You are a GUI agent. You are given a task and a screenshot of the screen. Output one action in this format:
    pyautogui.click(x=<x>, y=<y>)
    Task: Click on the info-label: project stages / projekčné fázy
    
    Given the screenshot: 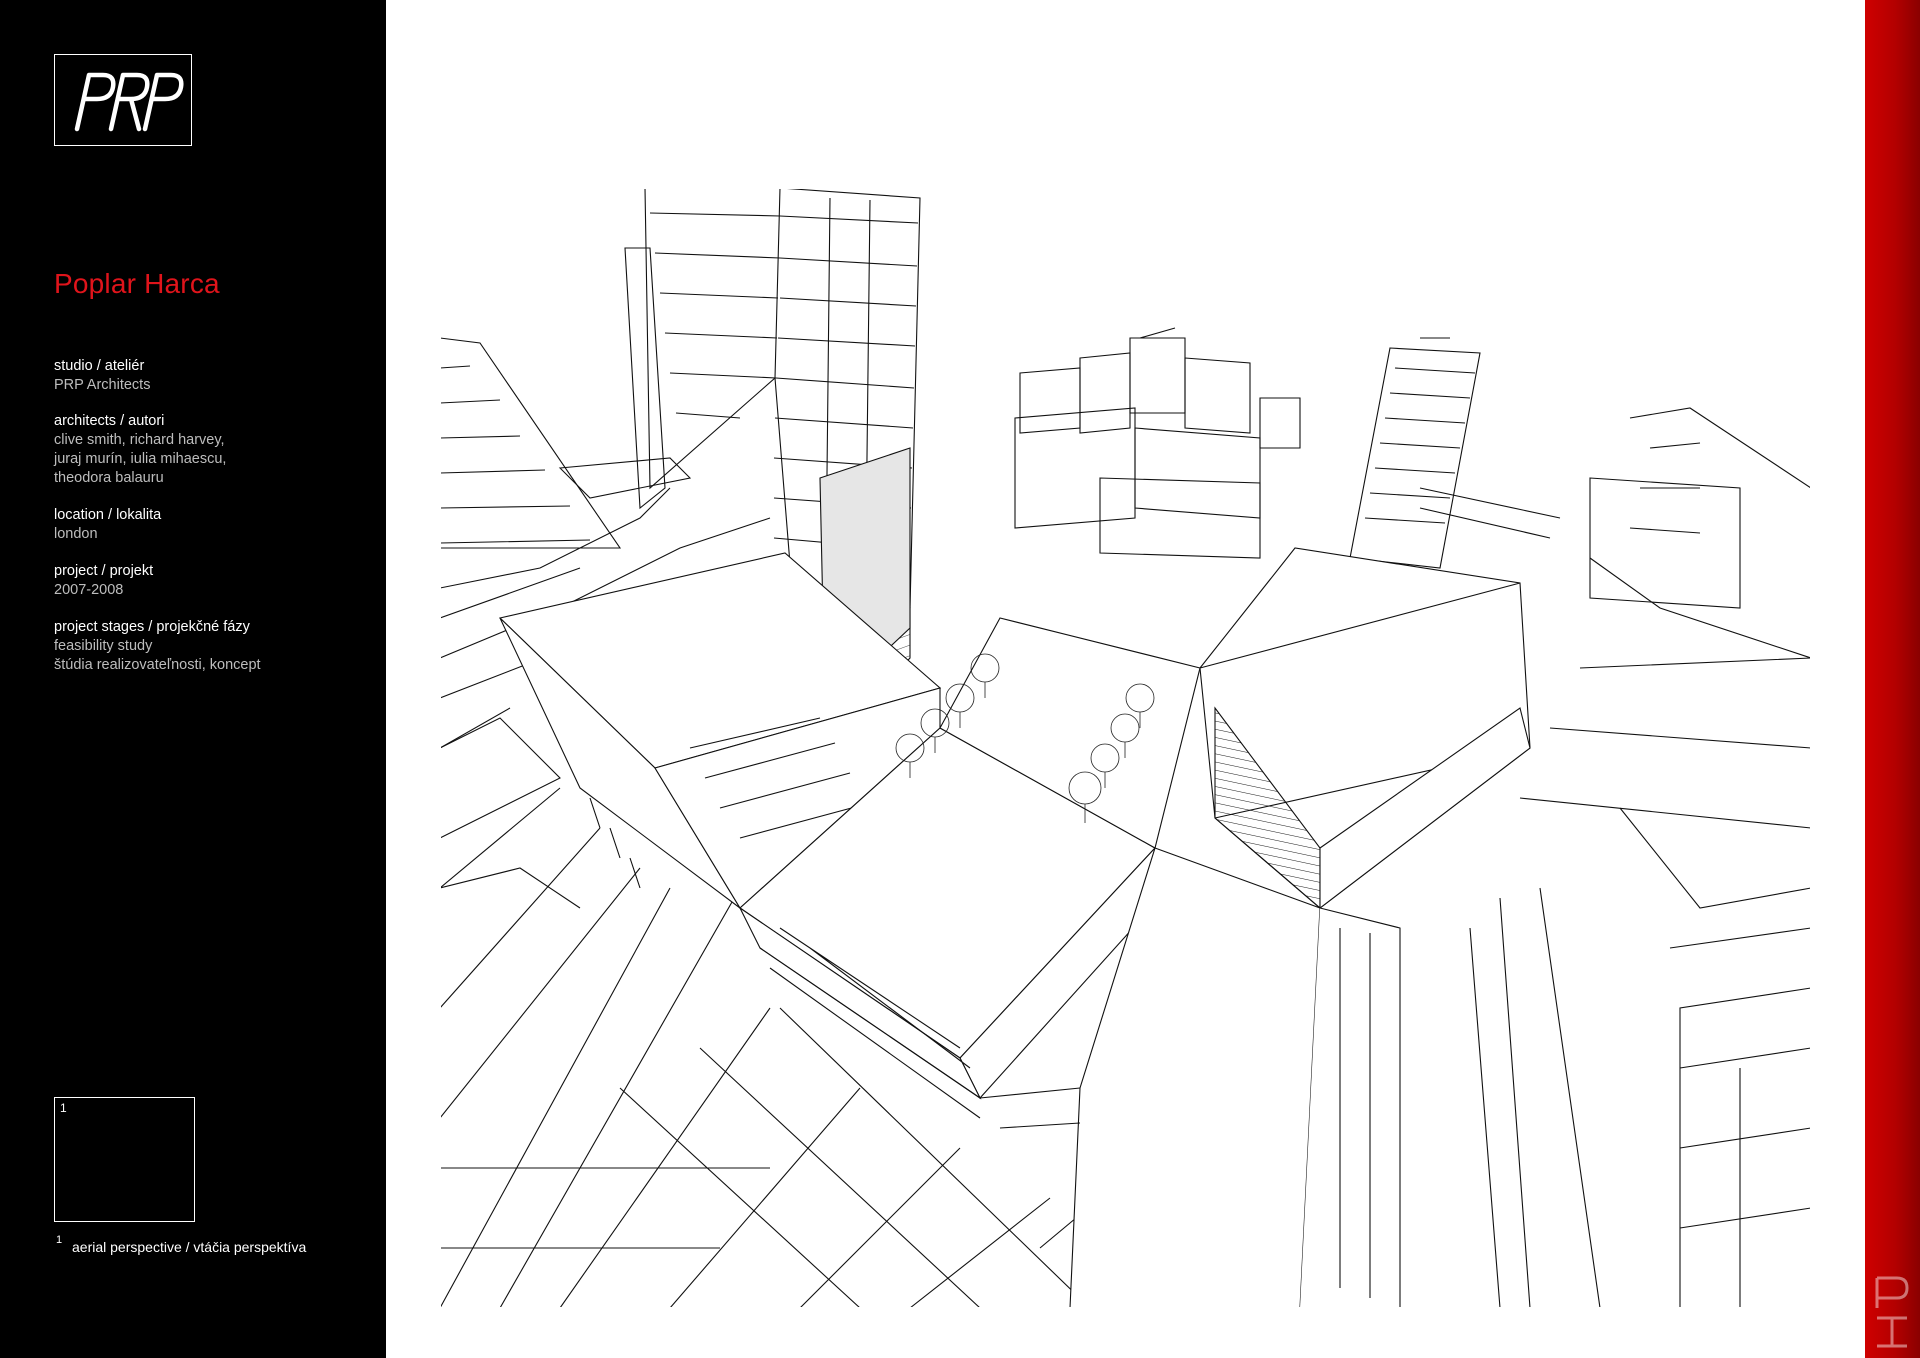 What is the action you would take?
    pyautogui.click(x=152, y=627)
    